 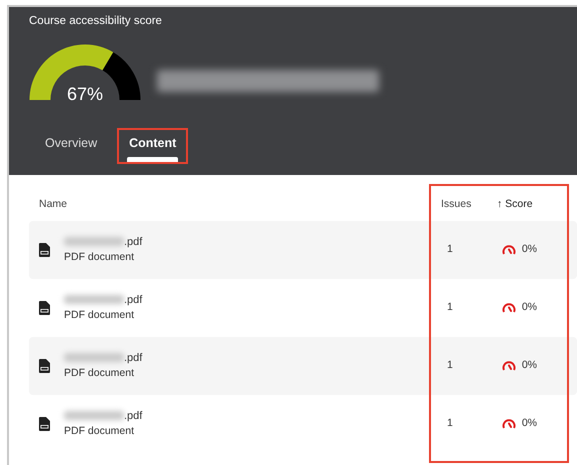 I want to click on card-title: Course accessibility score, so click(x=96, y=21).